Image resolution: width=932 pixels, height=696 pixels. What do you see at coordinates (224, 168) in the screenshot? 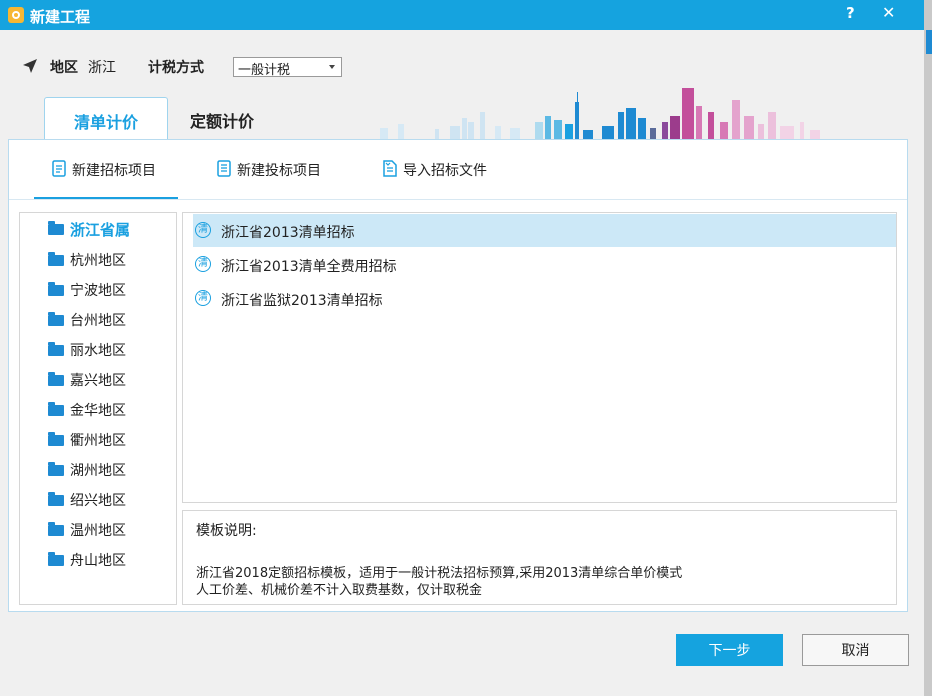
I see `document-list-icon` at bounding box center [224, 168].